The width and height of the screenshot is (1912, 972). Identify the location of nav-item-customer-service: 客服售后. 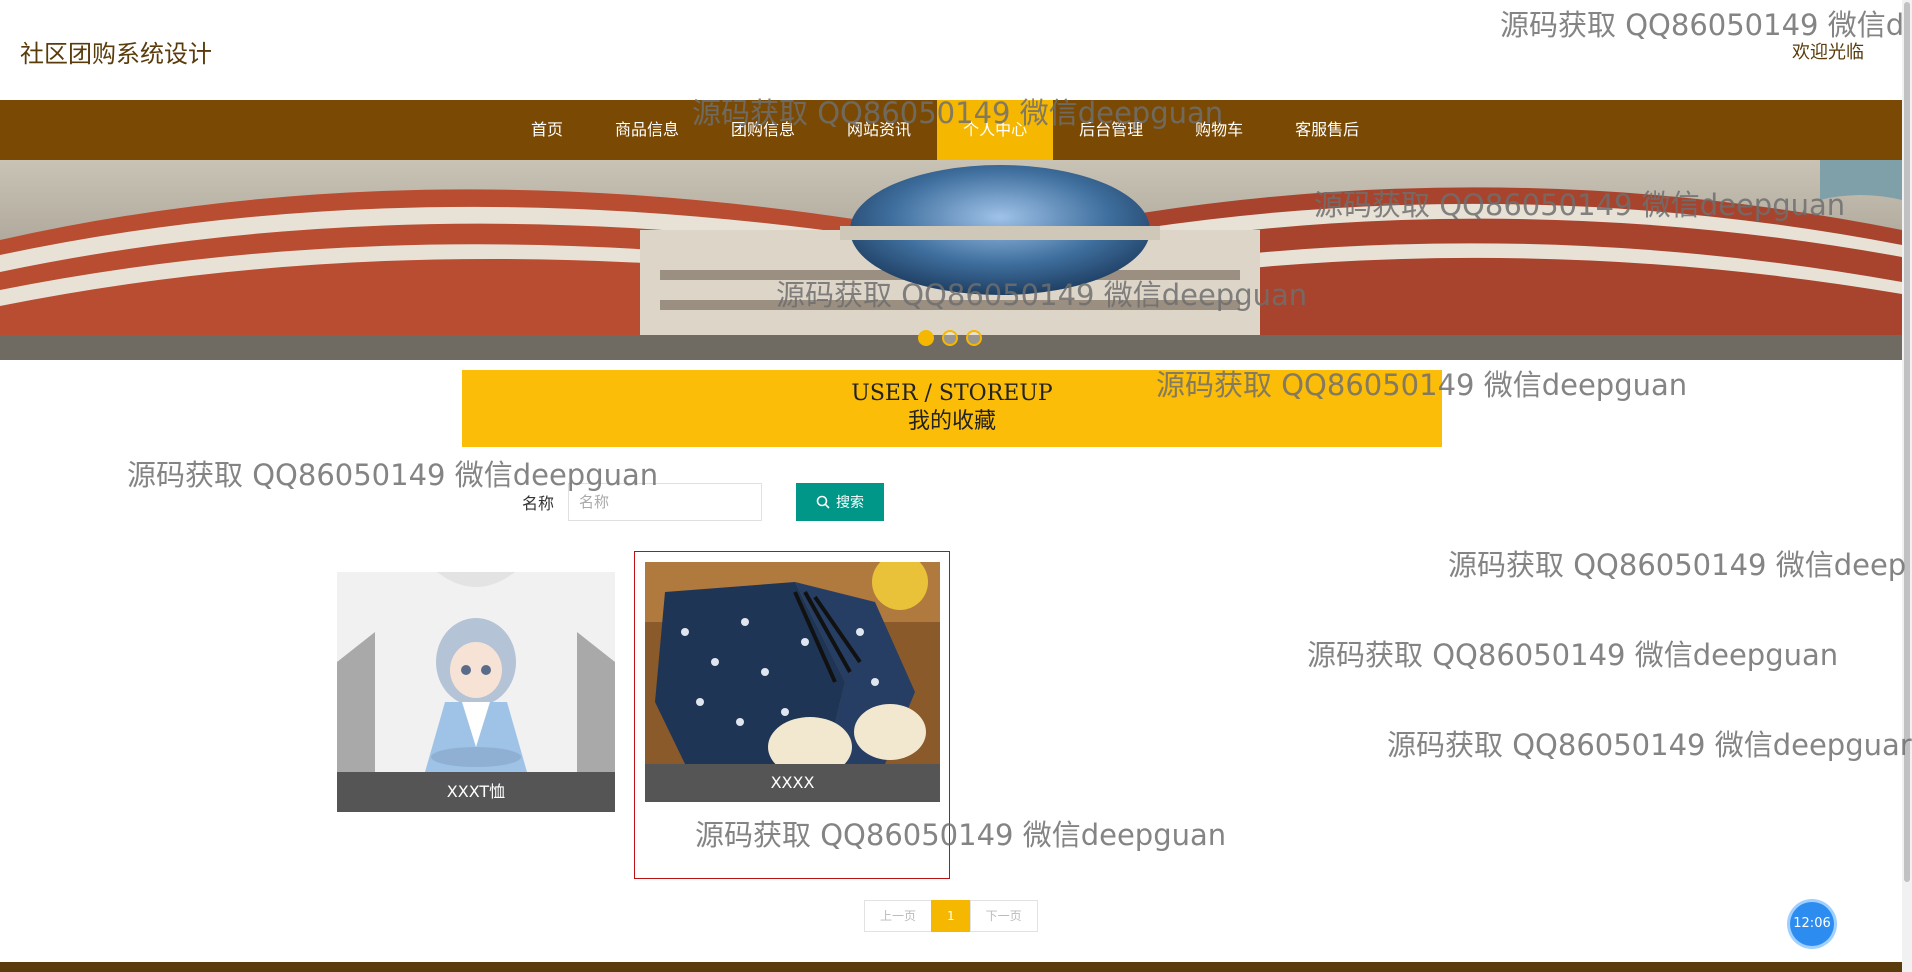
(1327, 130).